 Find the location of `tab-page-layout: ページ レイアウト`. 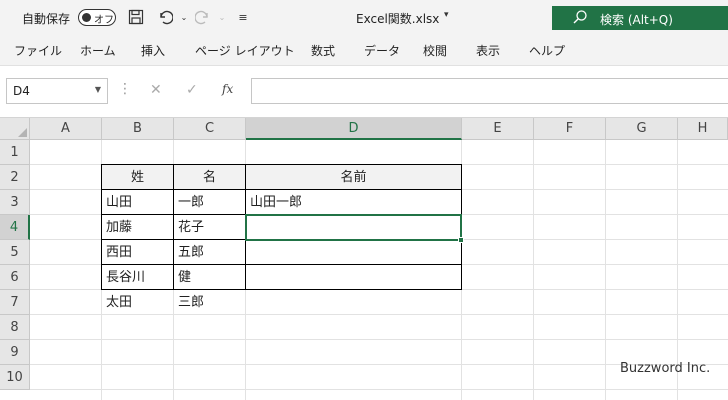

tab-page-layout: ページ レイアウト is located at coordinates (245, 50).